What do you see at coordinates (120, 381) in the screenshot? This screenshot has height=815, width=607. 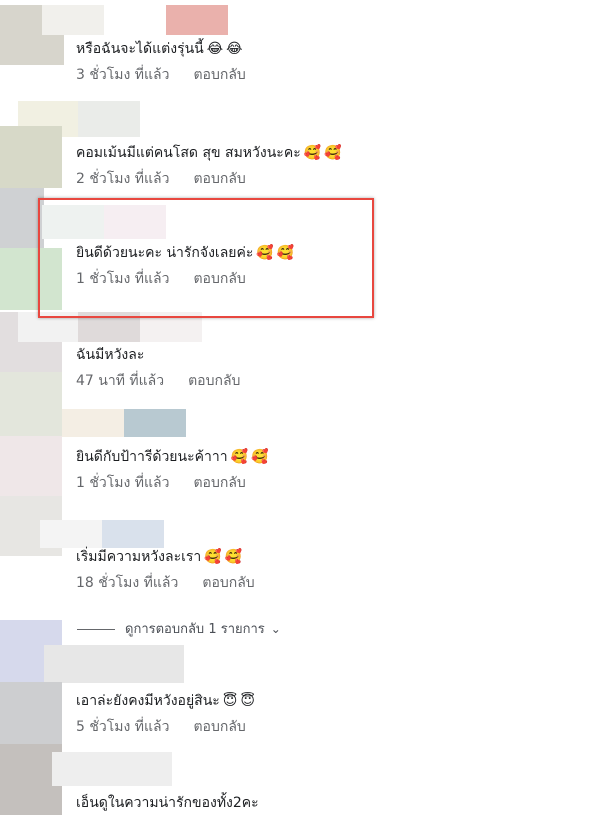 I see `timestamp: 47 นาที ที่แล้ว` at bounding box center [120, 381].